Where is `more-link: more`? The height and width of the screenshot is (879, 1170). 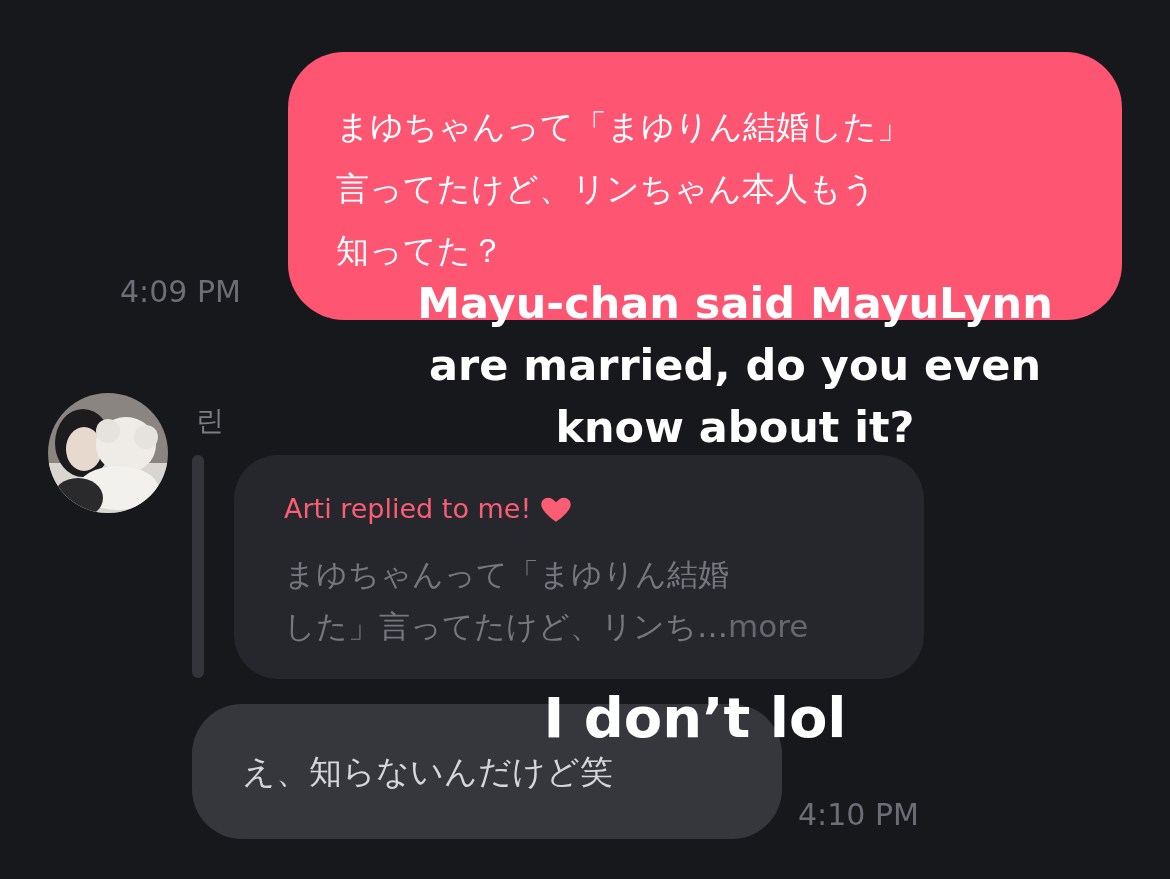 more-link: more is located at coordinates (768, 625).